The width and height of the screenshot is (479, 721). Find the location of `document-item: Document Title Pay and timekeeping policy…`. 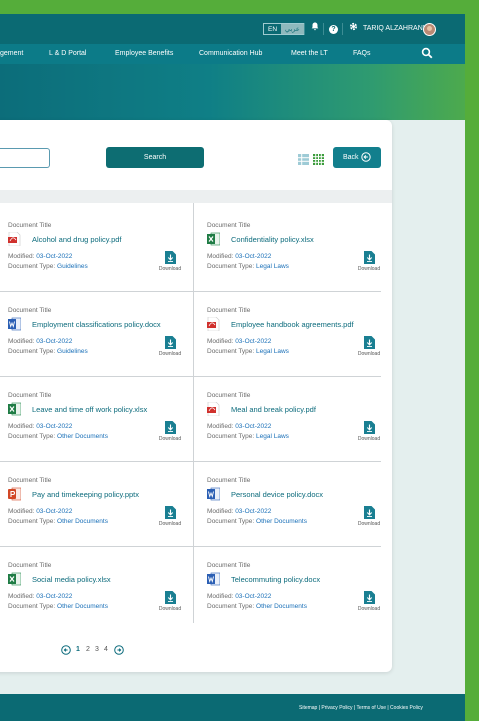

document-item: Document Title Pay and timekeeping policy… is located at coordinates (100, 507).